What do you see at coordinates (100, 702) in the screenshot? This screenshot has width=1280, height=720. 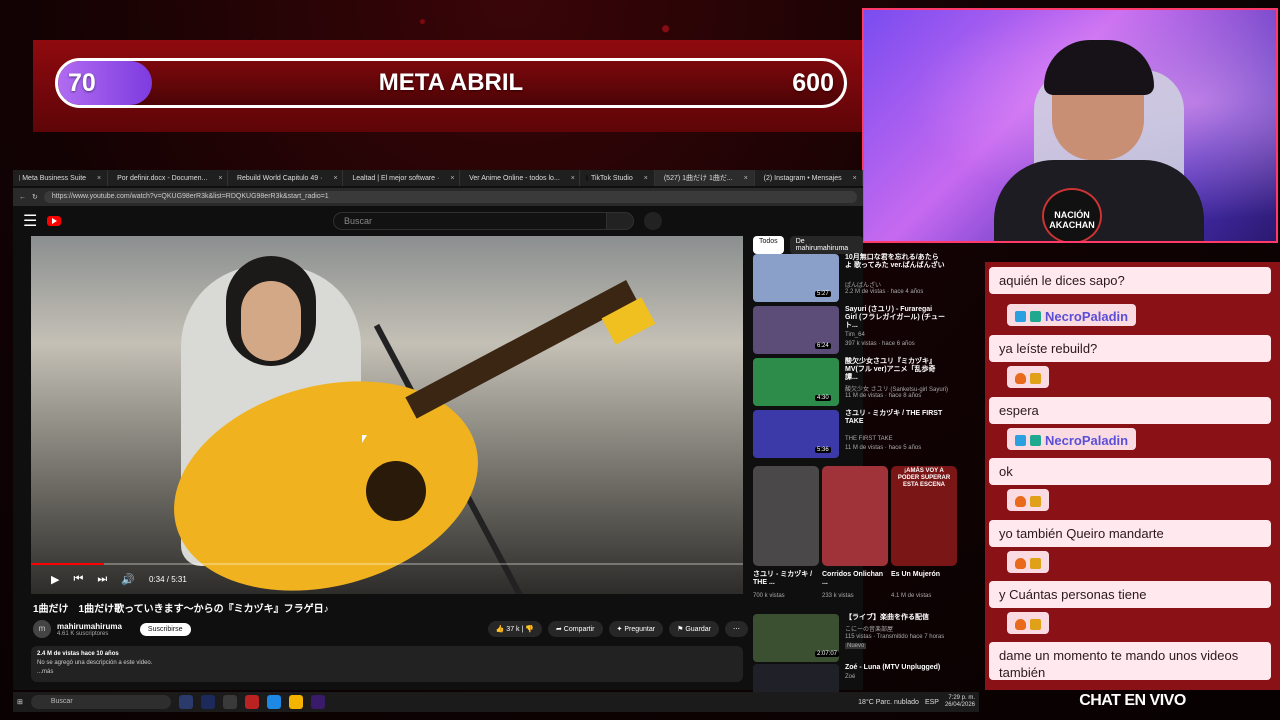 I see `taskbar-search: Buscar` at bounding box center [100, 702].